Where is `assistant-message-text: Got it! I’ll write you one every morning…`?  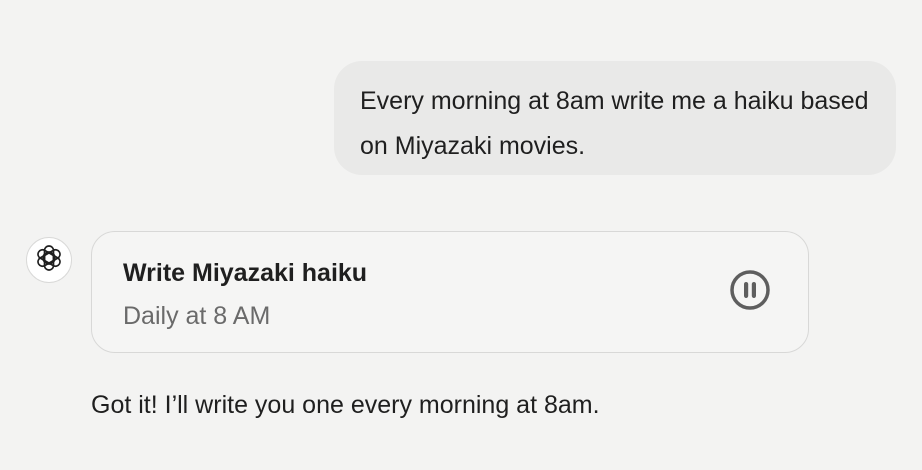 assistant-message-text: Got it! I’ll write you one every morning… is located at coordinates (345, 405).